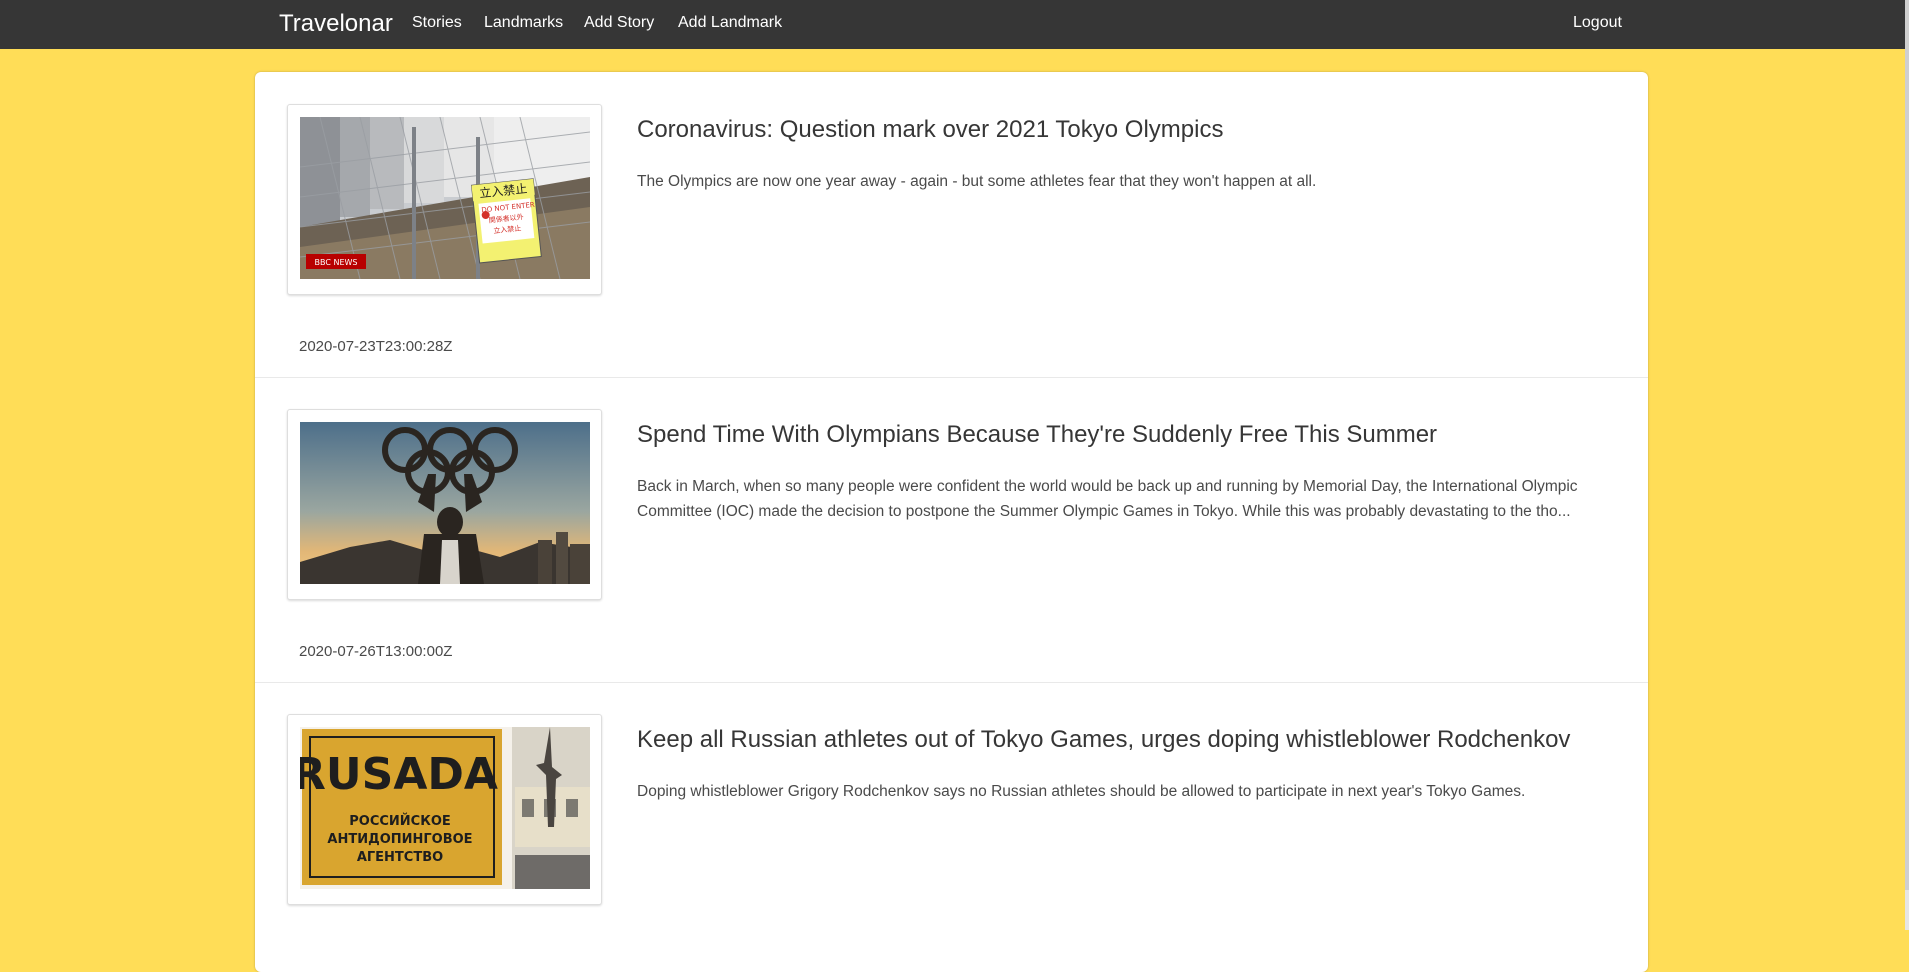  Describe the element at coordinates (730, 23) in the screenshot. I see `nav-link-add-landmark: Add Landmark` at that location.